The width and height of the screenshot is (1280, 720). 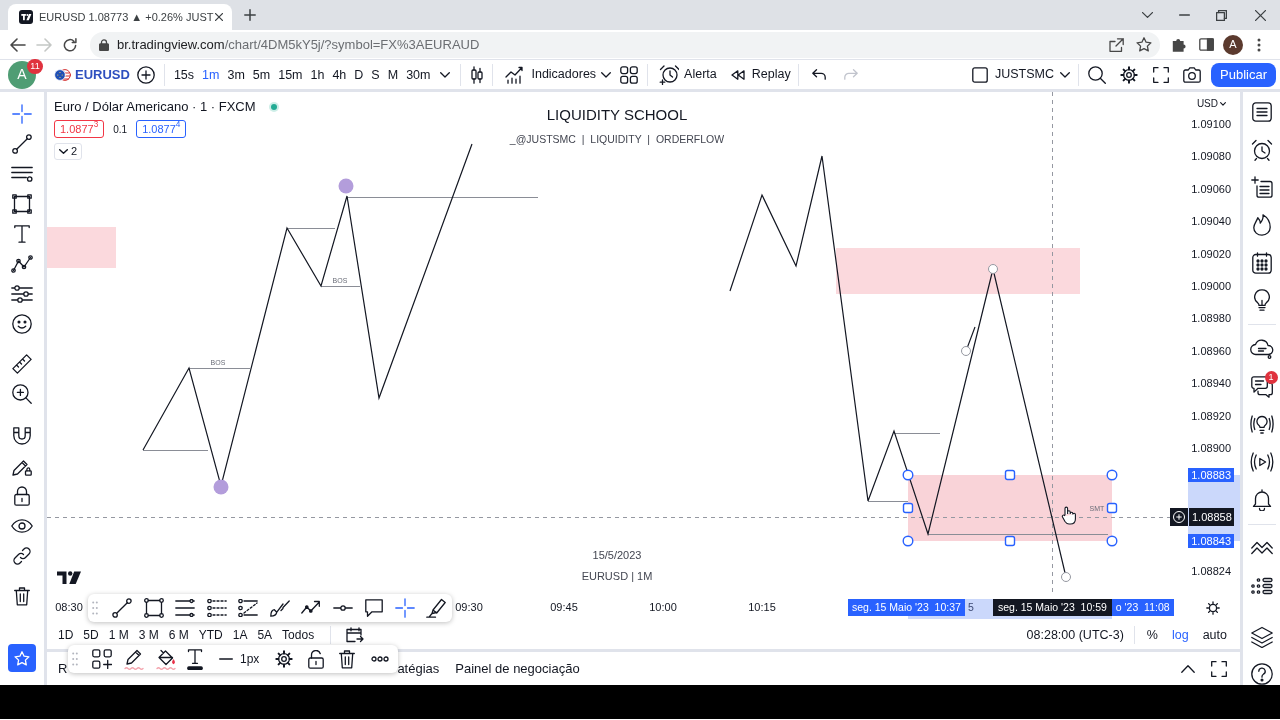 What do you see at coordinates (418, 74) in the screenshot?
I see `interval-button: 30m` at bounding box center [418, 74].